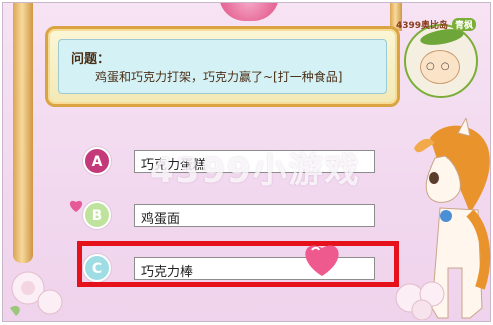 Image resolution: width=493 pixels, height=325 pixels. Describe the element at coordinates (422, 26) in the screenshot. I see `logo-text: 4399奥比岛` at that location.